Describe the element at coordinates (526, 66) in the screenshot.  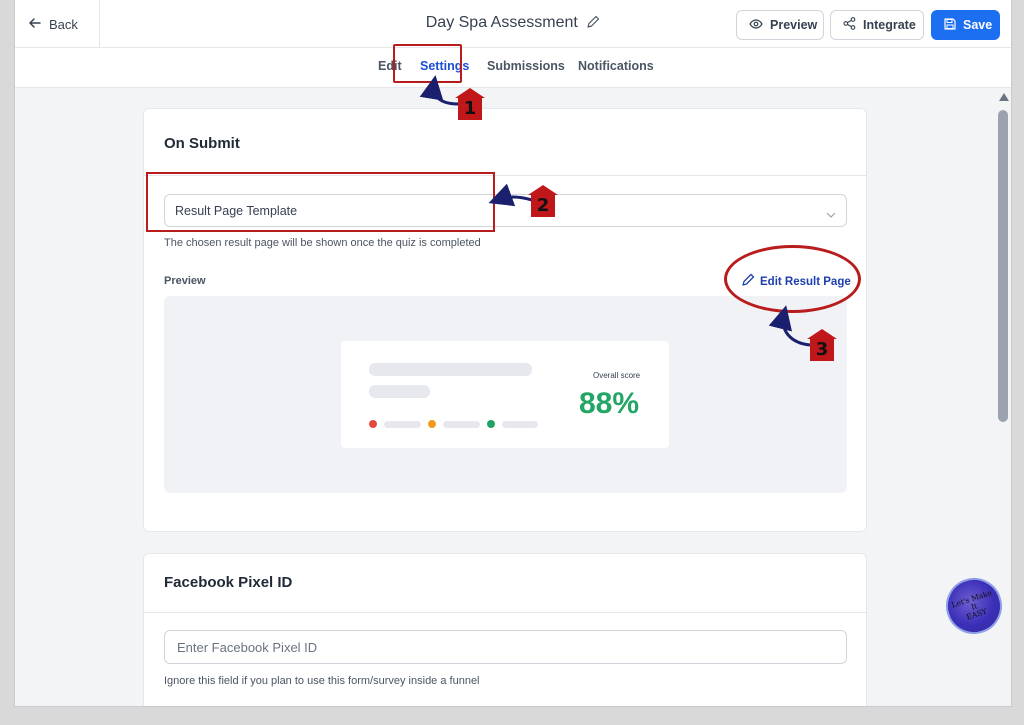
I see `tab-submissions: Submissions` at that location.